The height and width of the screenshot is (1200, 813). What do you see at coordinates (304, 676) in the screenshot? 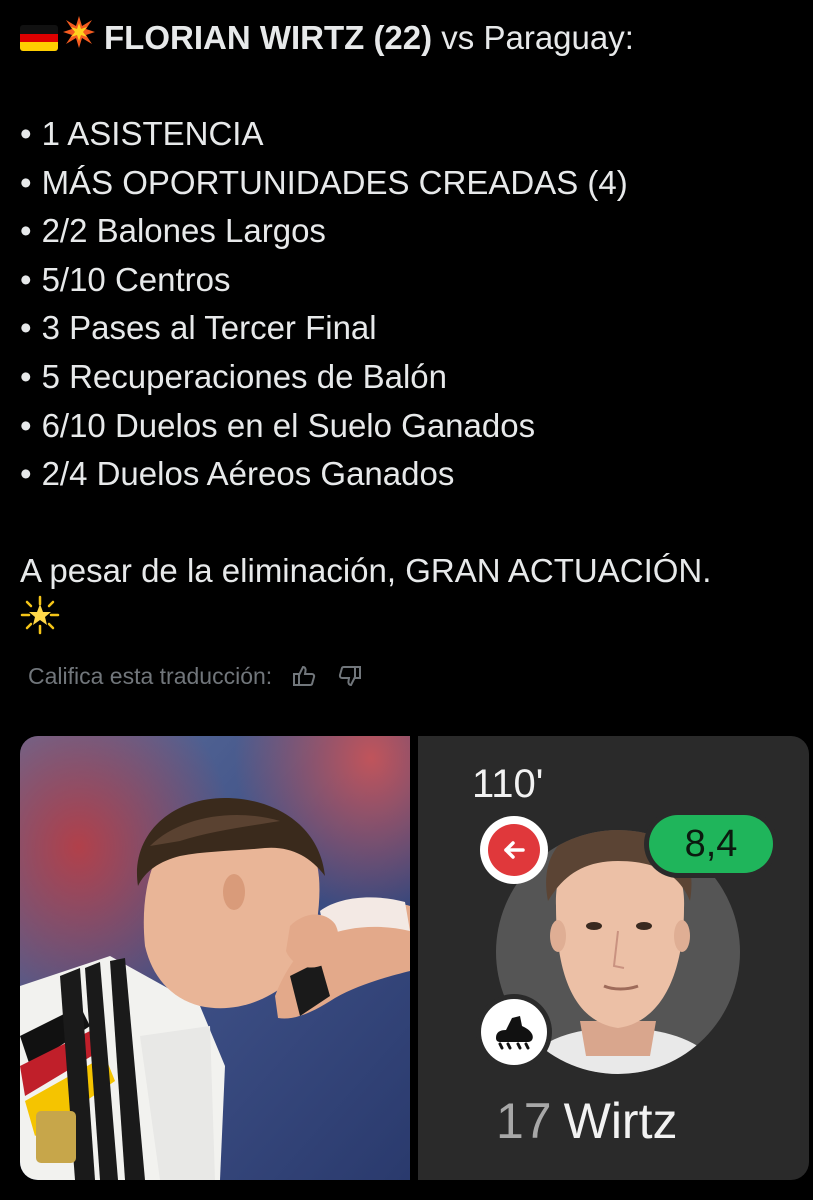
I see `thumbs-up-icon` at bounding box center [304, 676].